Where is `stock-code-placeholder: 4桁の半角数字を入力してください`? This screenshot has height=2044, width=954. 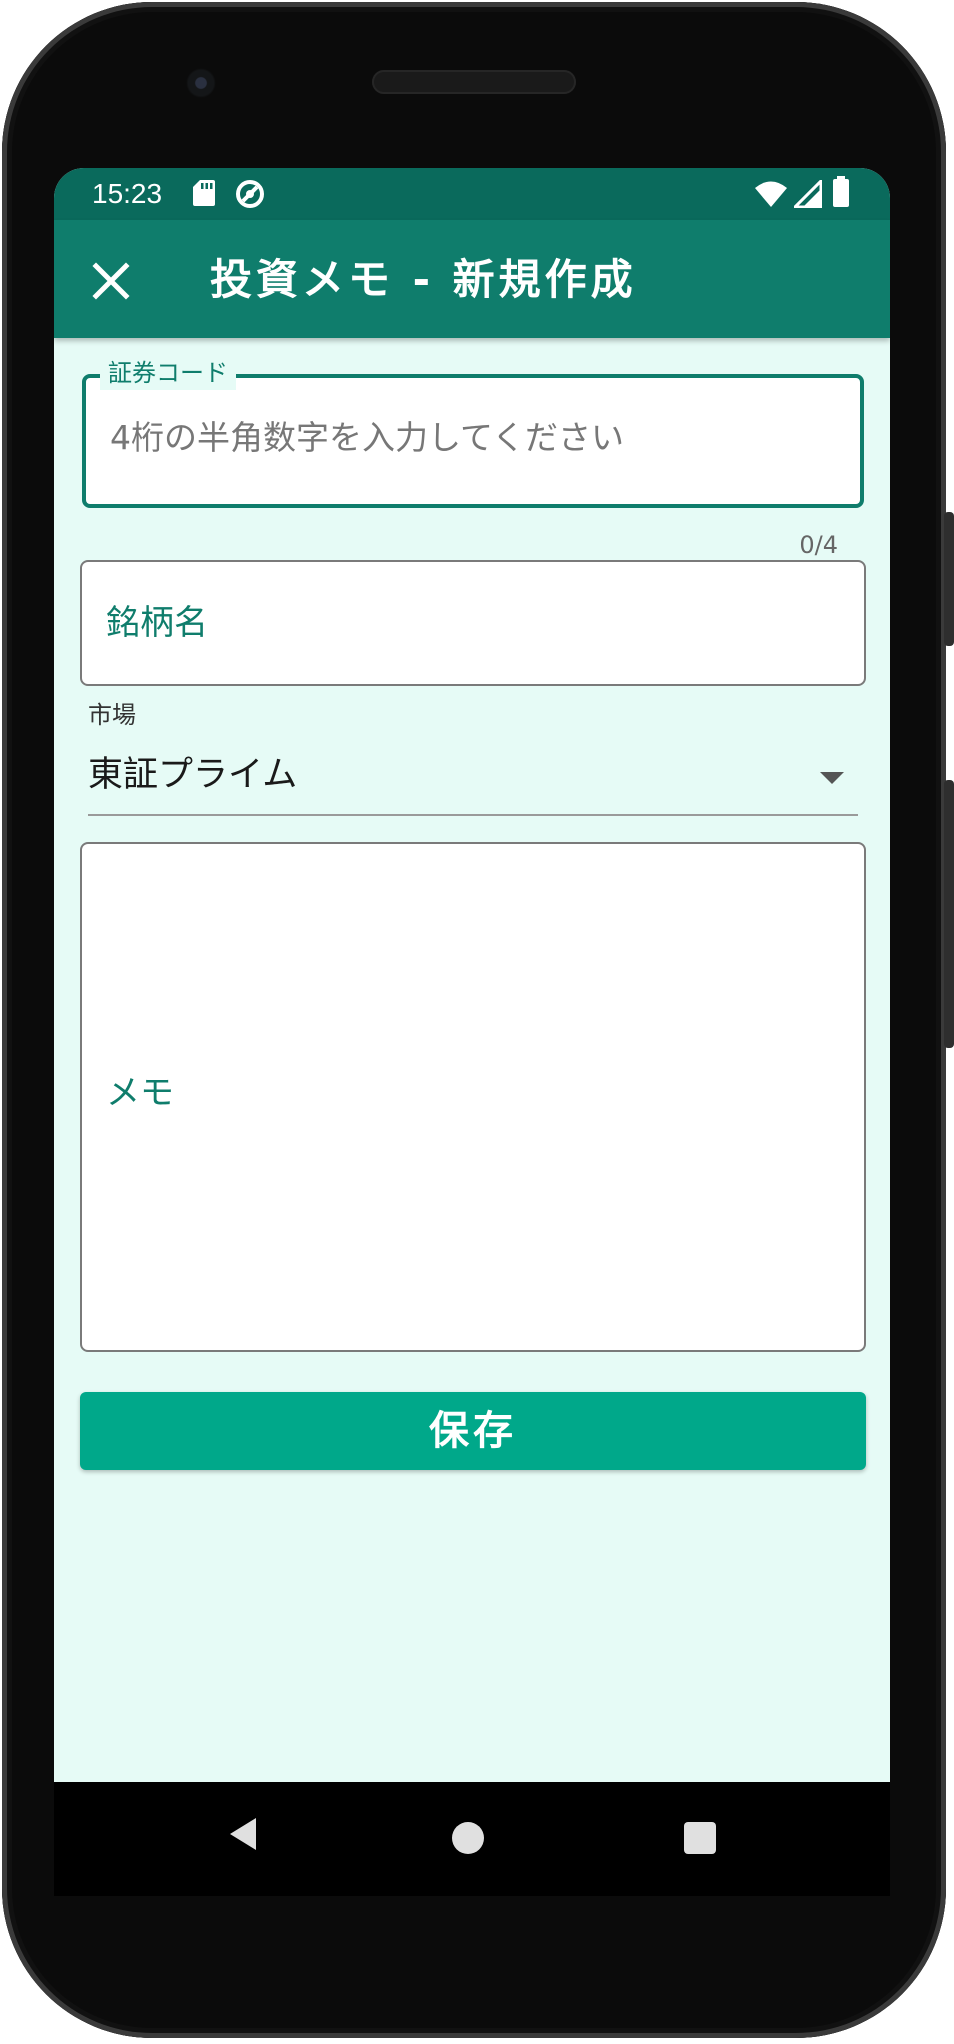
stock-code-placeholder: 4桁の半角数字を入力してください is located at coordinates (367, 437).